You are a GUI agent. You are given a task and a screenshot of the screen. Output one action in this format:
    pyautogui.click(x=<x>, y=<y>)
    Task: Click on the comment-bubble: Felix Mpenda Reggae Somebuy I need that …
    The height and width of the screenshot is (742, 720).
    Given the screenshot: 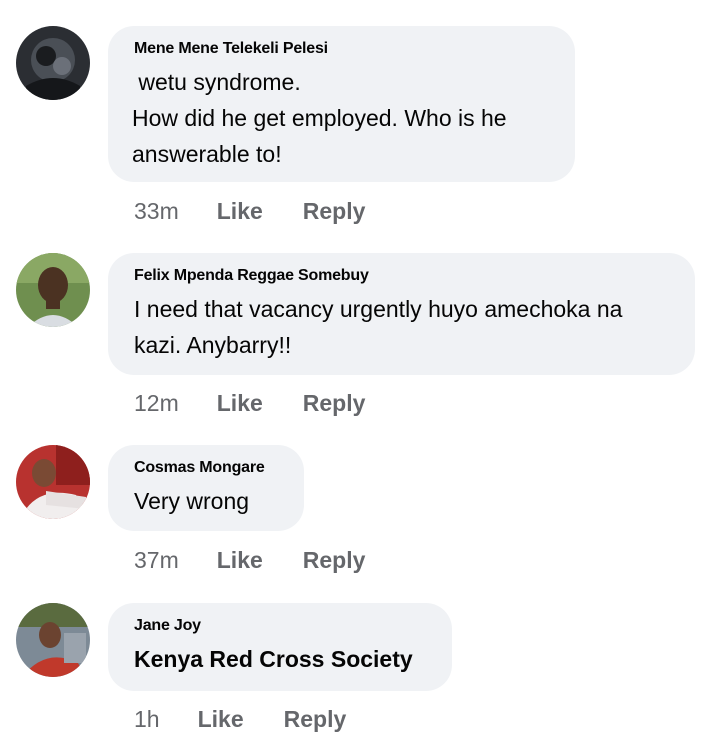 What is the action you would take?
    pyautogui.click(x=401, y=314)
    